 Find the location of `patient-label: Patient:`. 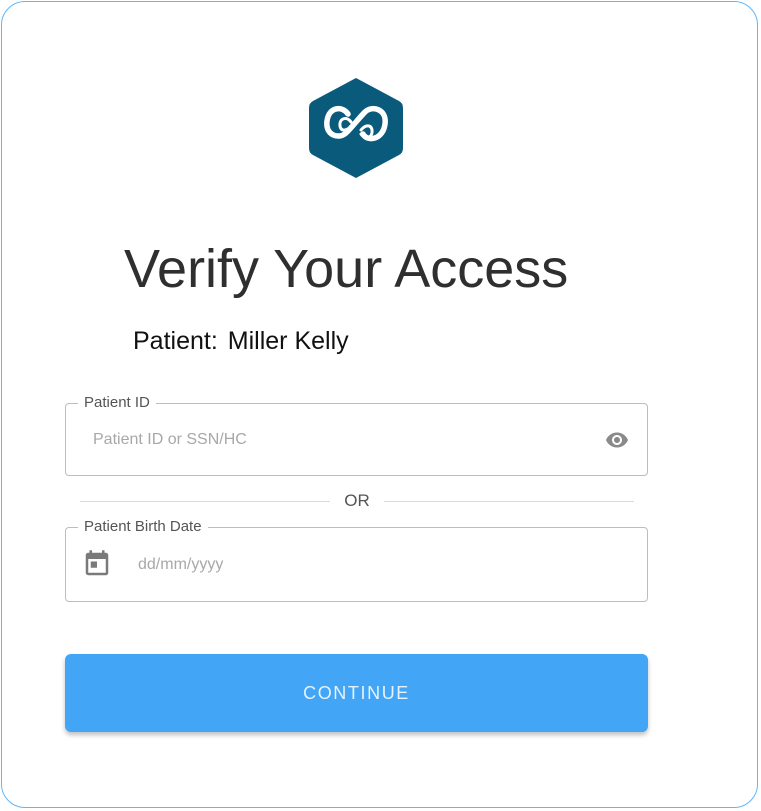

patient-label: Patient: is located at coordinates (175, 341).